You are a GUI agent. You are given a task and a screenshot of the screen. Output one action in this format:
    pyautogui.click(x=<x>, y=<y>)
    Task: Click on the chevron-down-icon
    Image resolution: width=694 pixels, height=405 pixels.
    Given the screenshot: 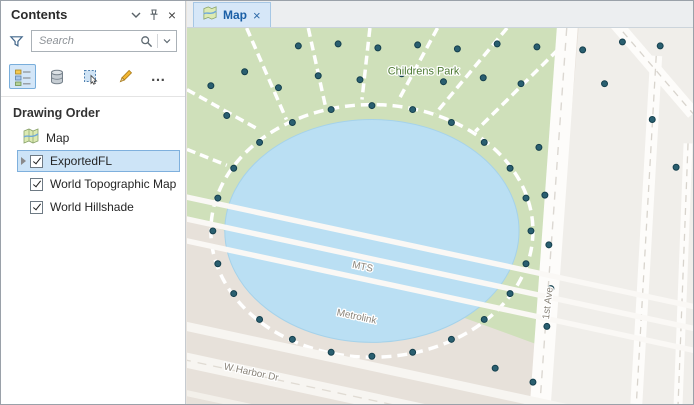 What is the action you would take?
    pyautogui.click(x=136, y=15)
    